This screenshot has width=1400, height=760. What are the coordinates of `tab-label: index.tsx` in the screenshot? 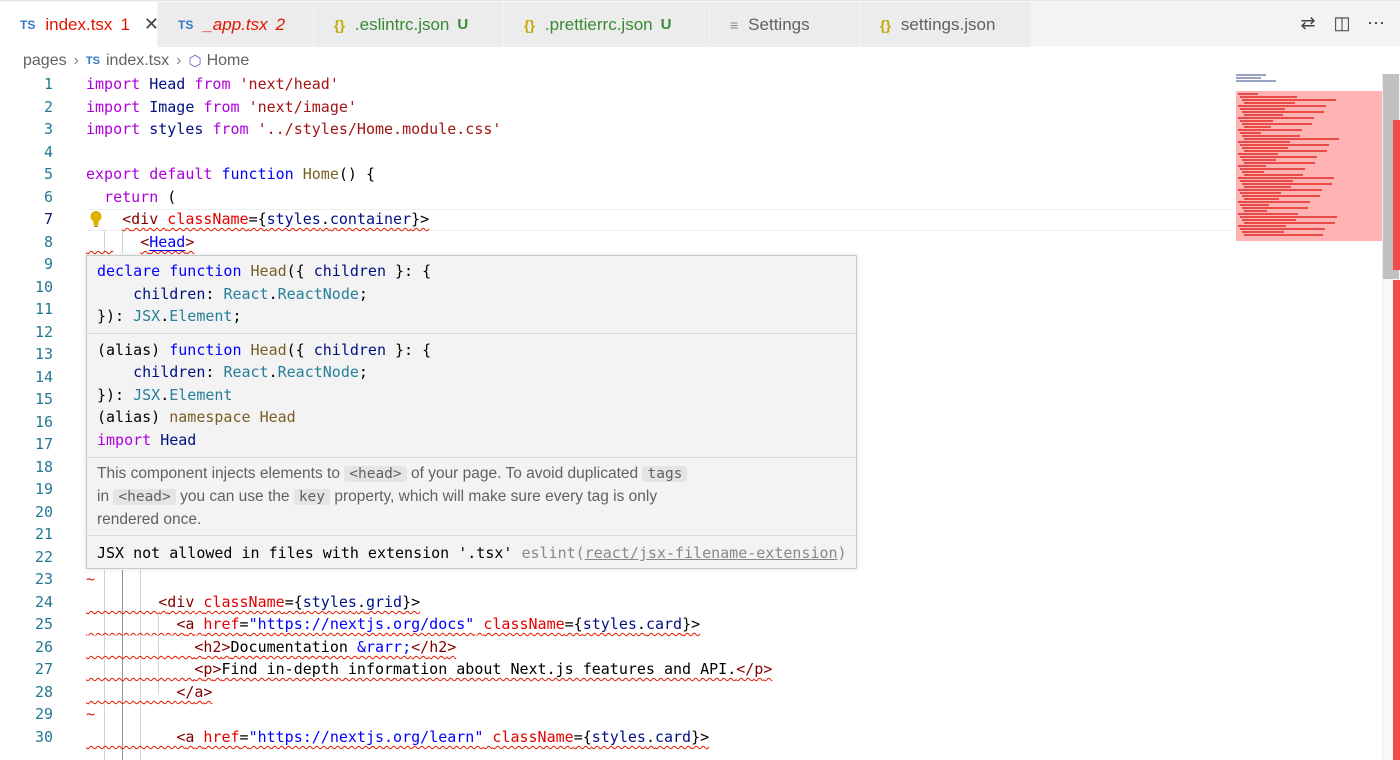 It's located at (79, 24).